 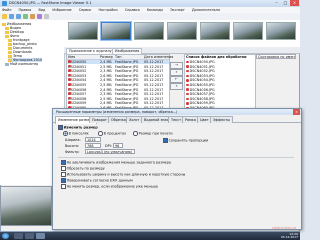 What do you see at coordinates (65, 133) in the screenshot?
I see `radio-pixels` at bounding box center [65, 133].